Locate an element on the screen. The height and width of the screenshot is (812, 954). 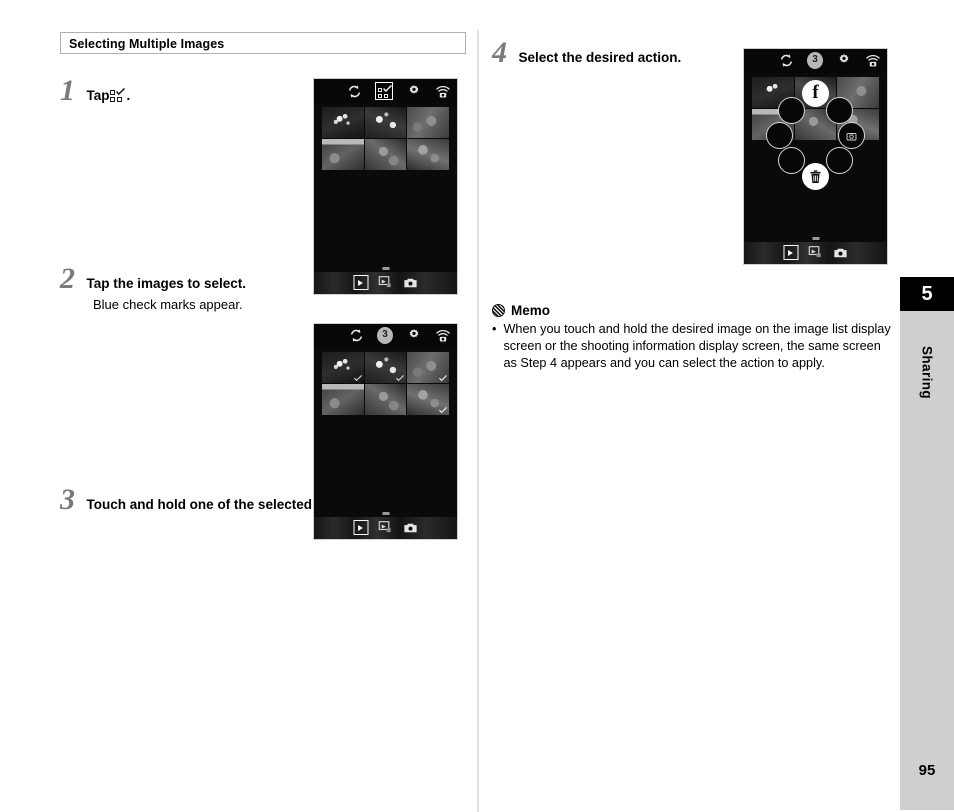
chapter-number-badge: 5 is located at coordinates (927, 294).